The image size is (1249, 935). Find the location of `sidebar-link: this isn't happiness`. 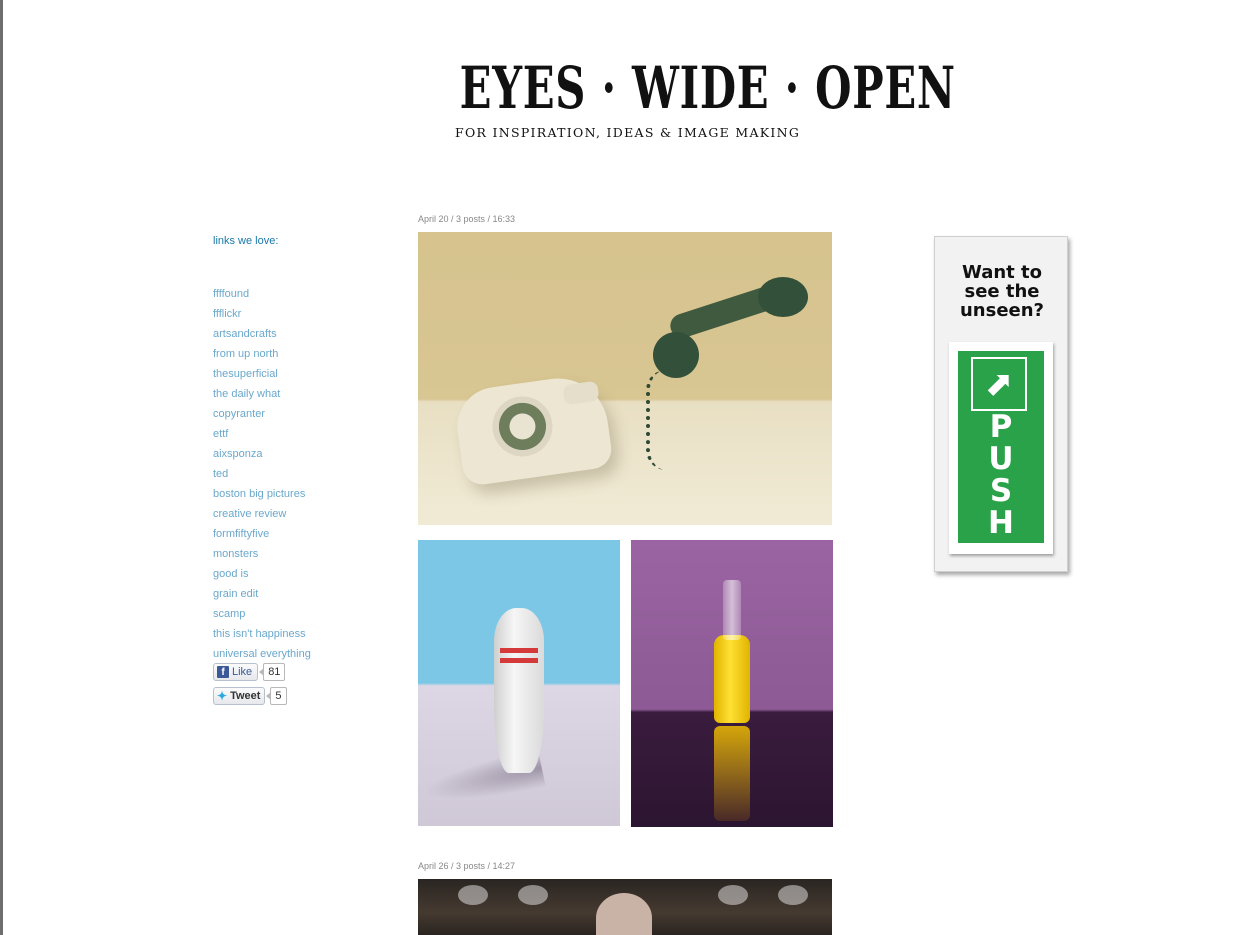

sidebar-link: this isn't happiness is located at coordinates (259, 634).